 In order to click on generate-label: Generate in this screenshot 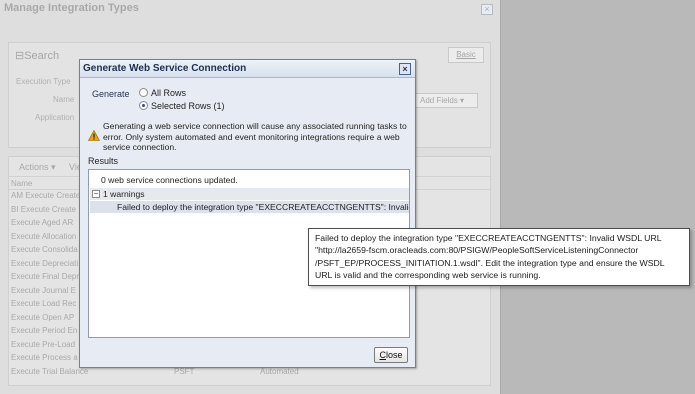, I will do `click(111, 94)`.